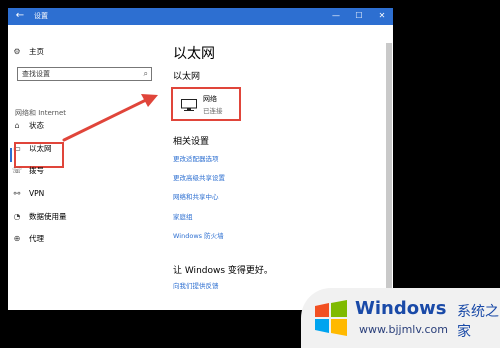  What do you see at coordinates (28, 194) in the screenshot?
I see `sidebar-item-vpn: ⚯ VPN` at bounding box center [28, 194].